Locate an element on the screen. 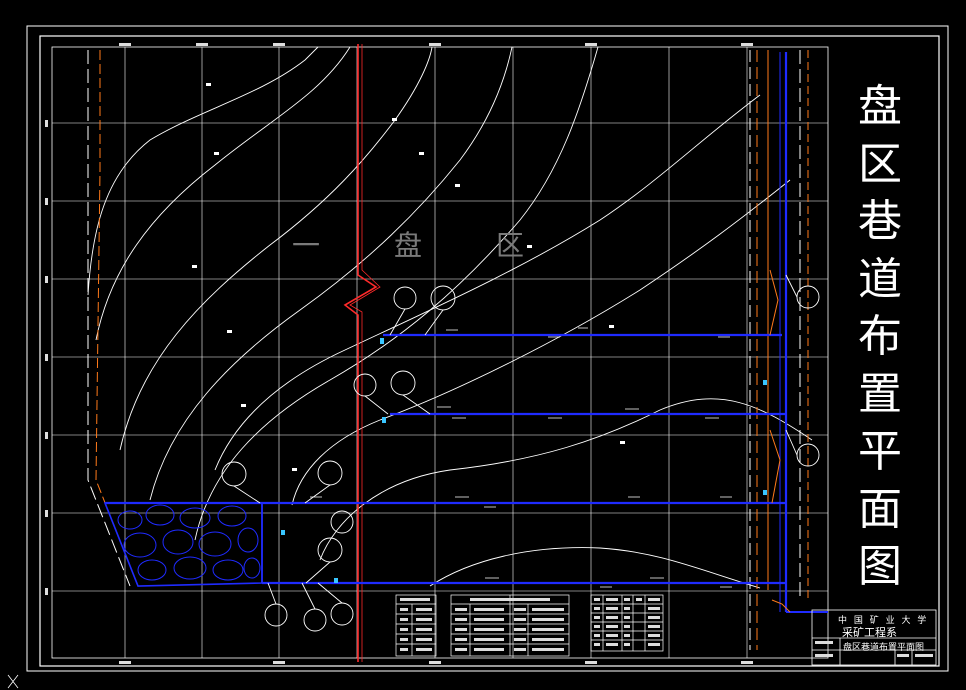 Image resolution: width=966 pixels, height=690 pixels. drawing-title-char: 区 is located at coordinates (880, 164).